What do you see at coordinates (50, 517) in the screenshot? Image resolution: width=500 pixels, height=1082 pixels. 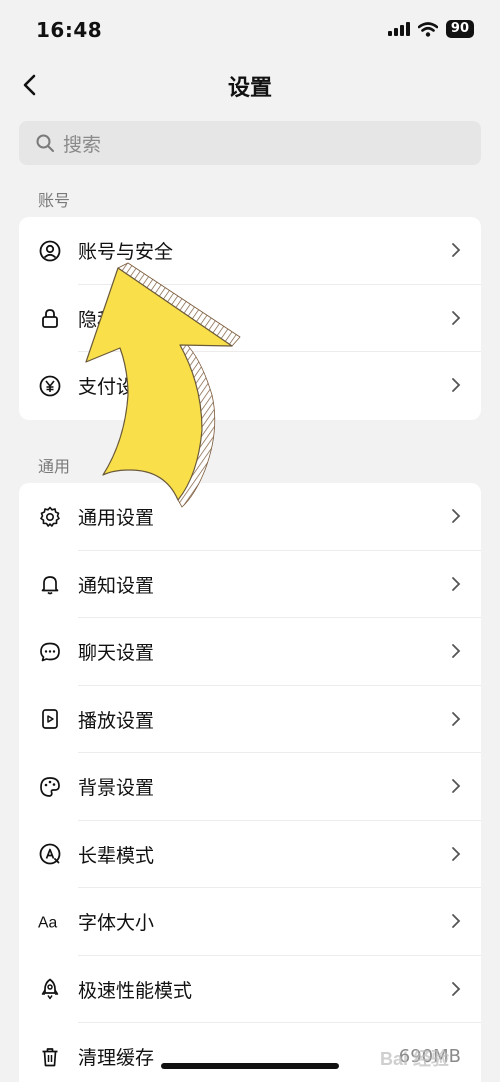 I see `gear-icon` at bounding box center [50, 517].